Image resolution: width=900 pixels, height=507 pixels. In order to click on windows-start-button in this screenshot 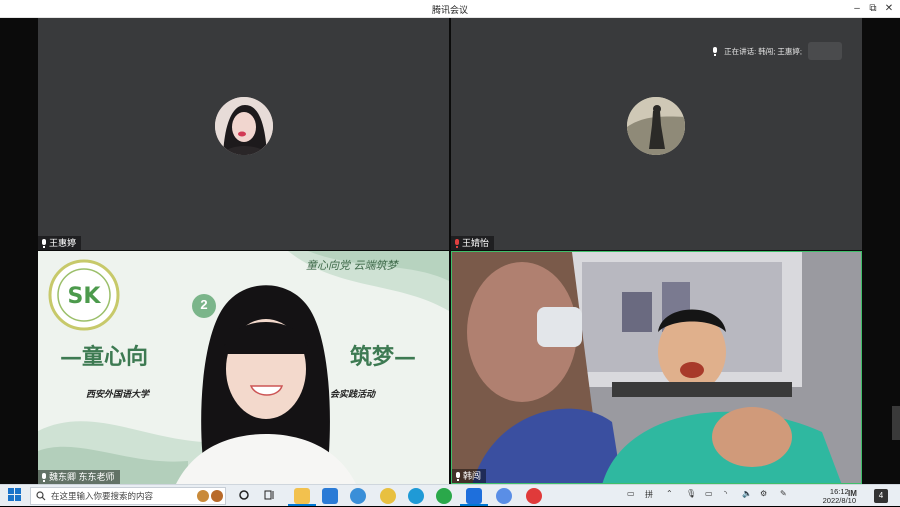, I will do `click(16, 496)`.